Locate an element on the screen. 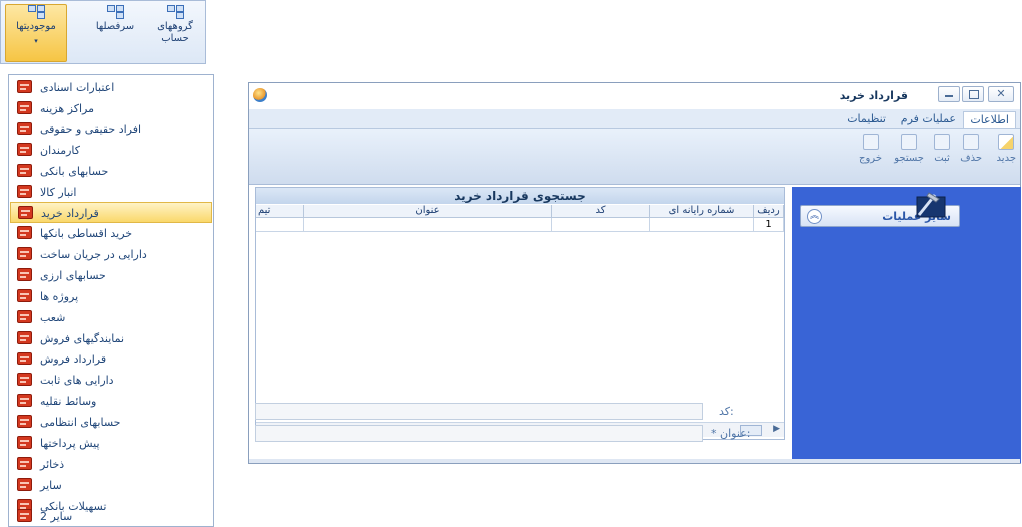 The height and width of the screenshot is (527, 1022). menu-item: سایر 2 is located at coordinates (111, 516).